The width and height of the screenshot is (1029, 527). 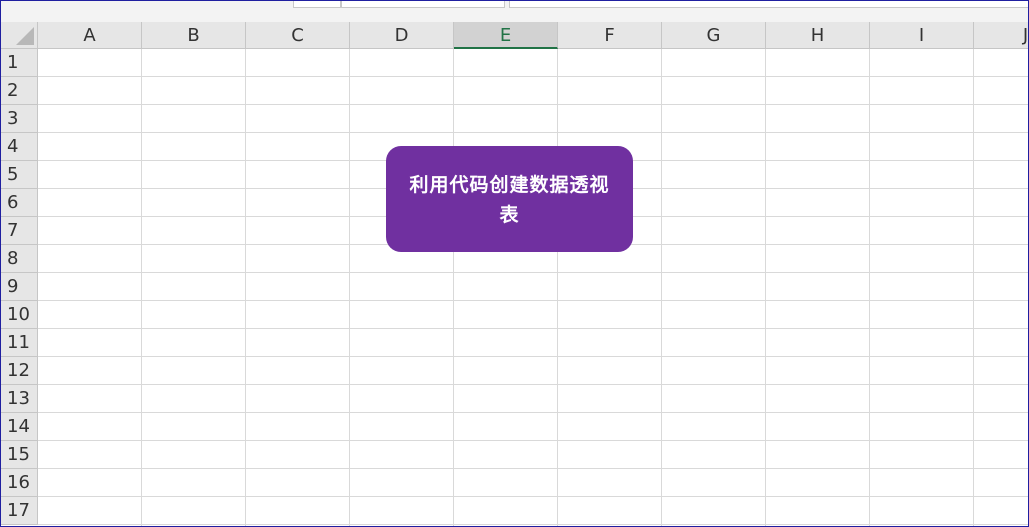 I want to click on row-header-2: 2, so click(x=19, y=91).